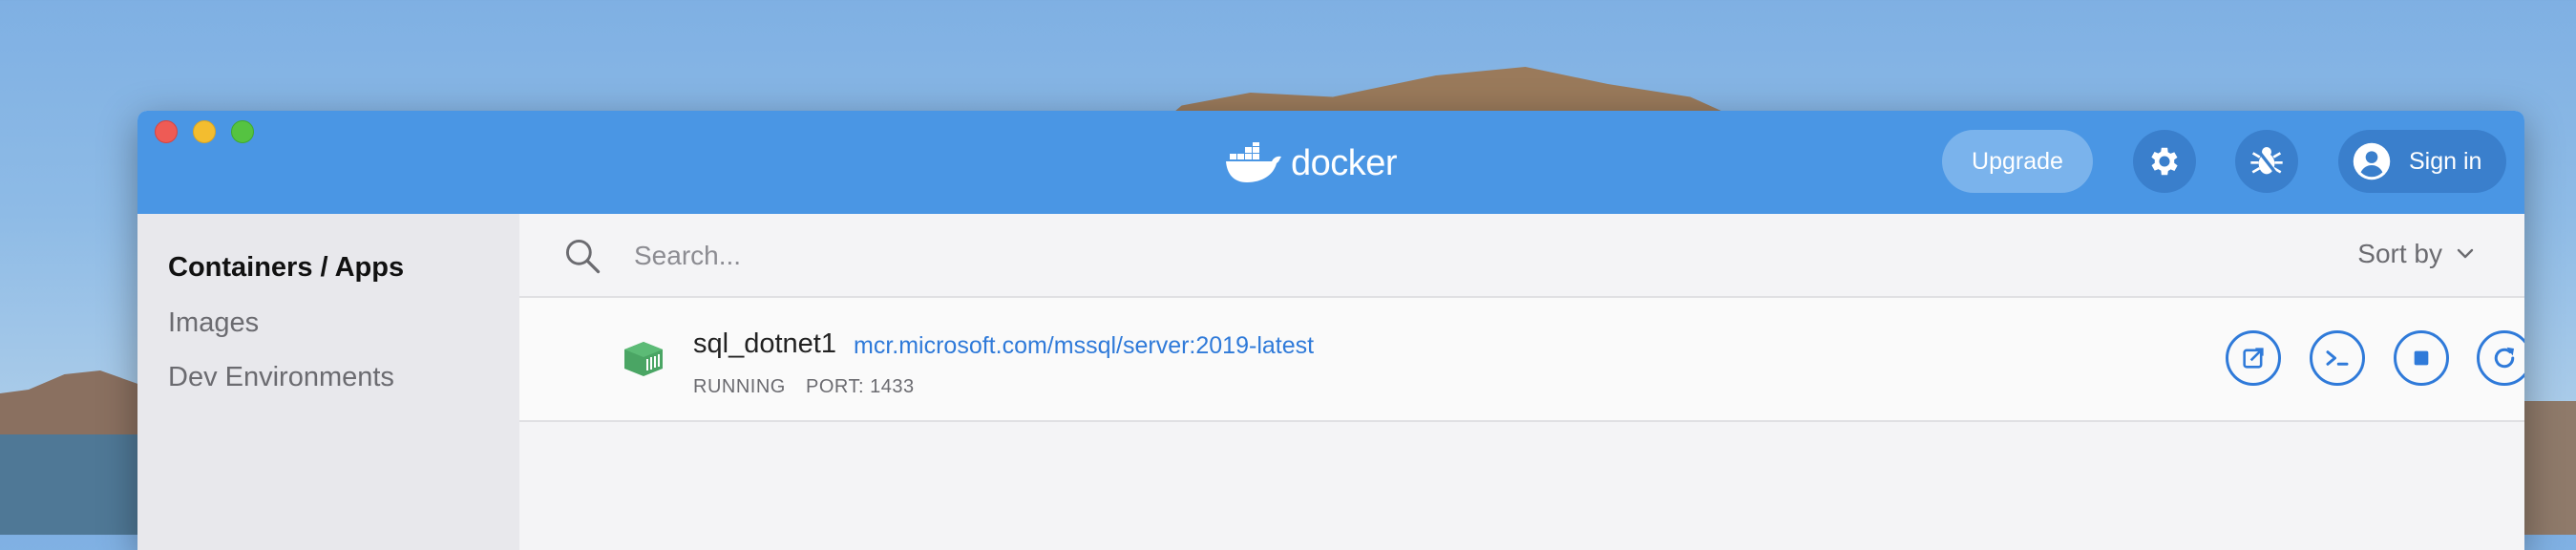 The height and width of the screenshot is (550, 2576). I want to click on close-window-button, so click(166, 131).